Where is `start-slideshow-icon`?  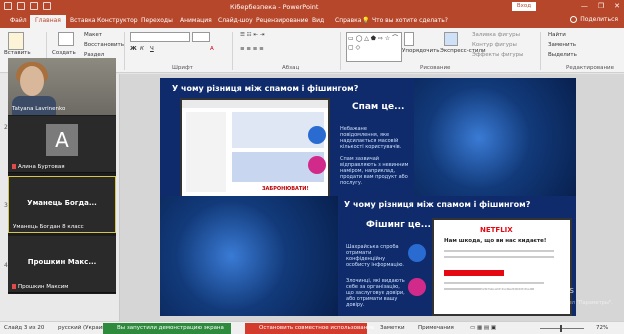 start-slideshow-icon is located at coordinates (47, 6).